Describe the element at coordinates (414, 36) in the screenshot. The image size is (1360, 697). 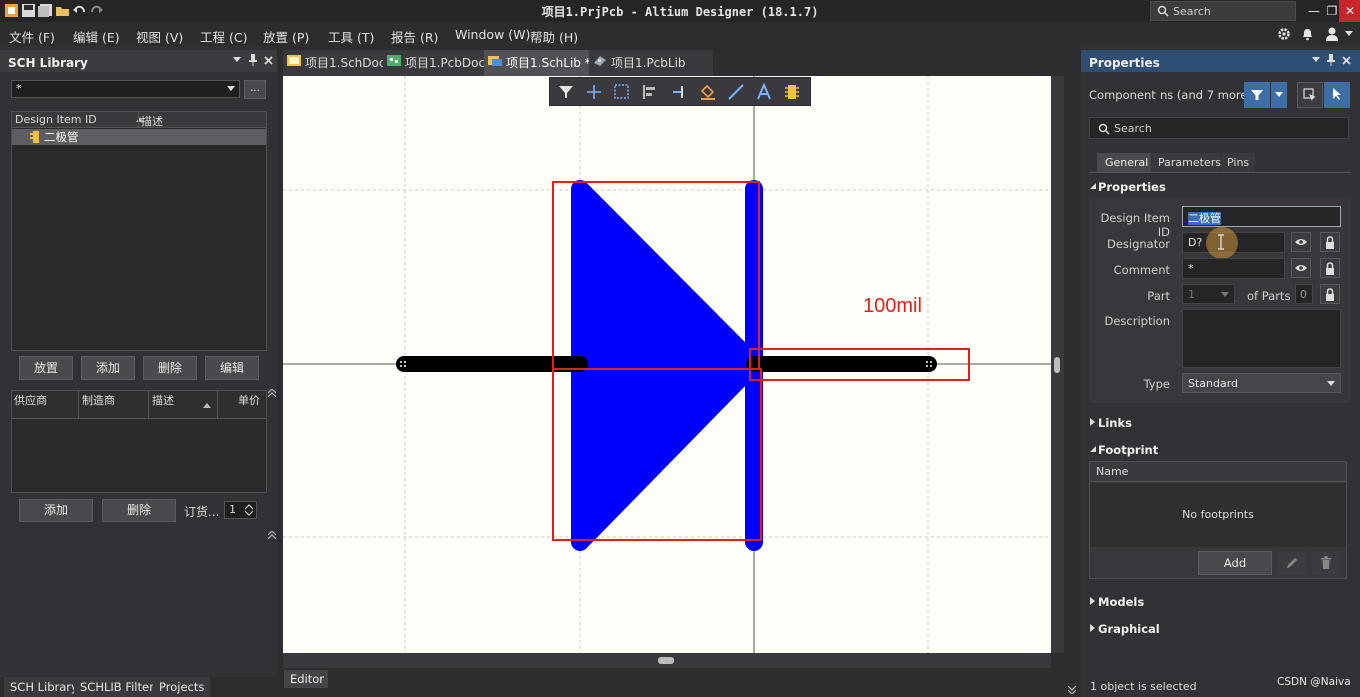
I see `menu-reports: 报告 (R)` at that location.